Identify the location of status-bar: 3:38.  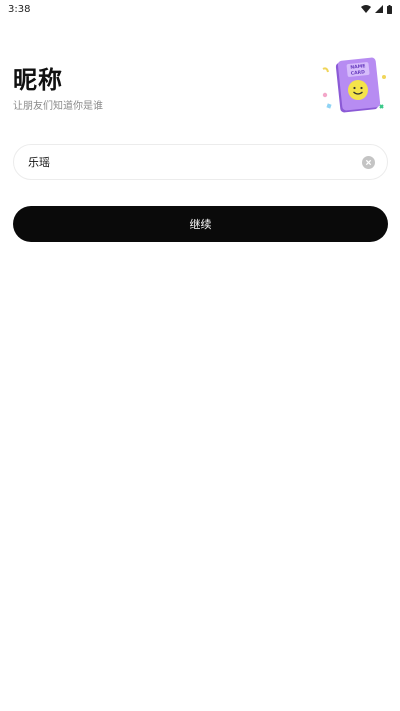
(200, 9).